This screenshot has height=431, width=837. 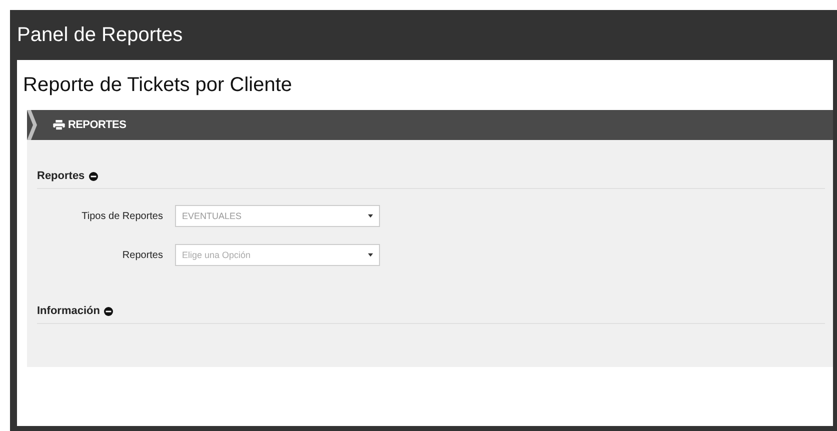 I want to click on field-label: Tipos de Reportes, so click(x=121, y=216).